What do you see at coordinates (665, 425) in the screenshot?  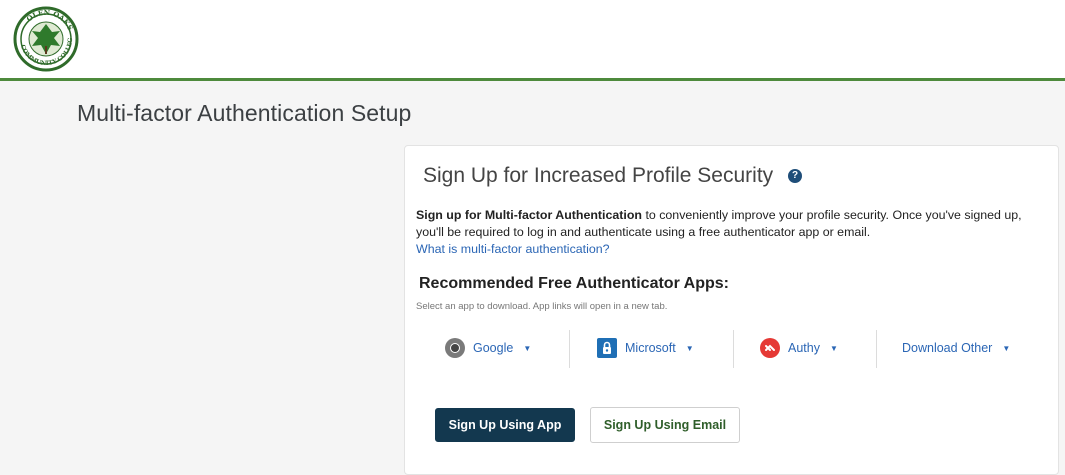 I see `sign-up-using-email-button: Sign Up Using Email` at bounding box center [665, 425].